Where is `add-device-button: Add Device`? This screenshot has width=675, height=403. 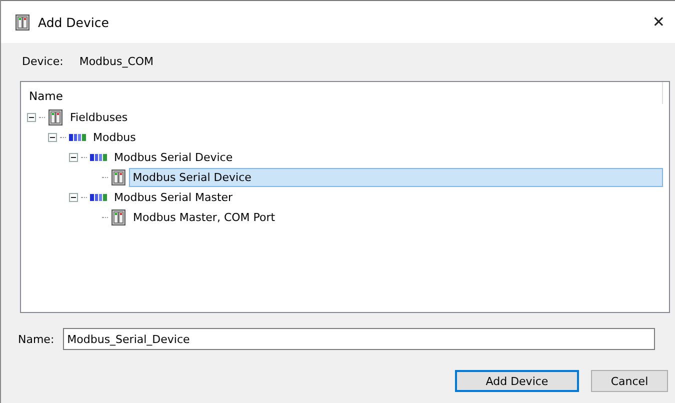 add-device-button: Add Device is located at coordinates (517, 381).